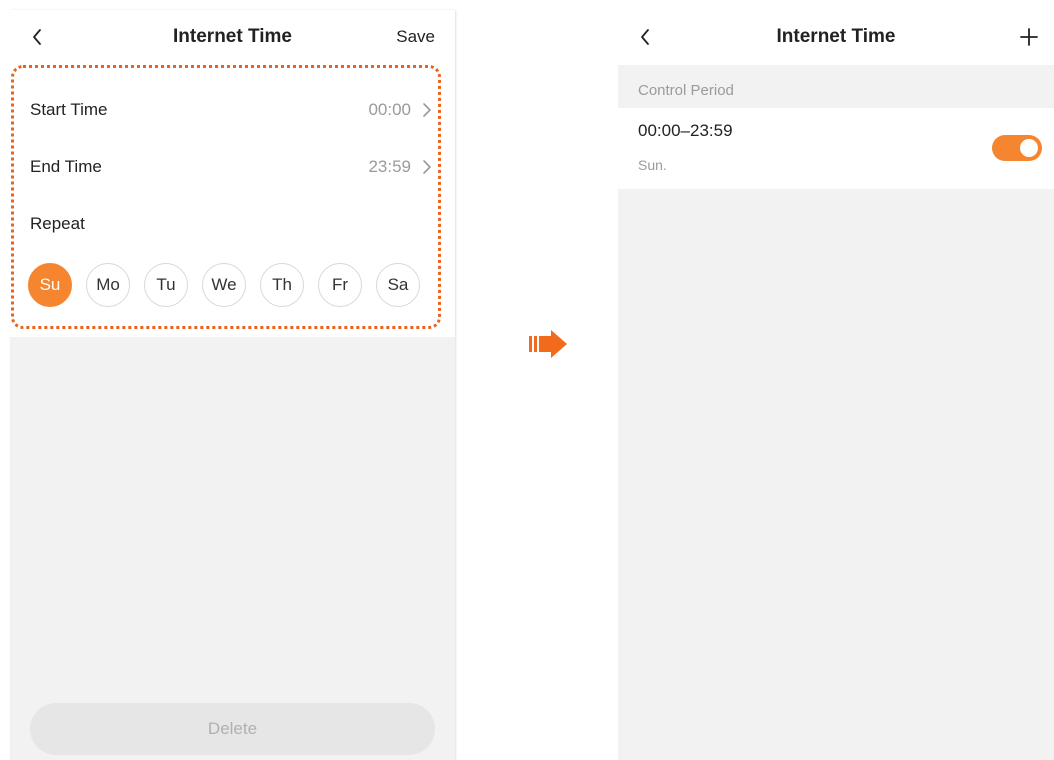  Describe the element at coordinates (232, 167) in the screenshot. I see `end-time-row: End Time 23:59` at that location.